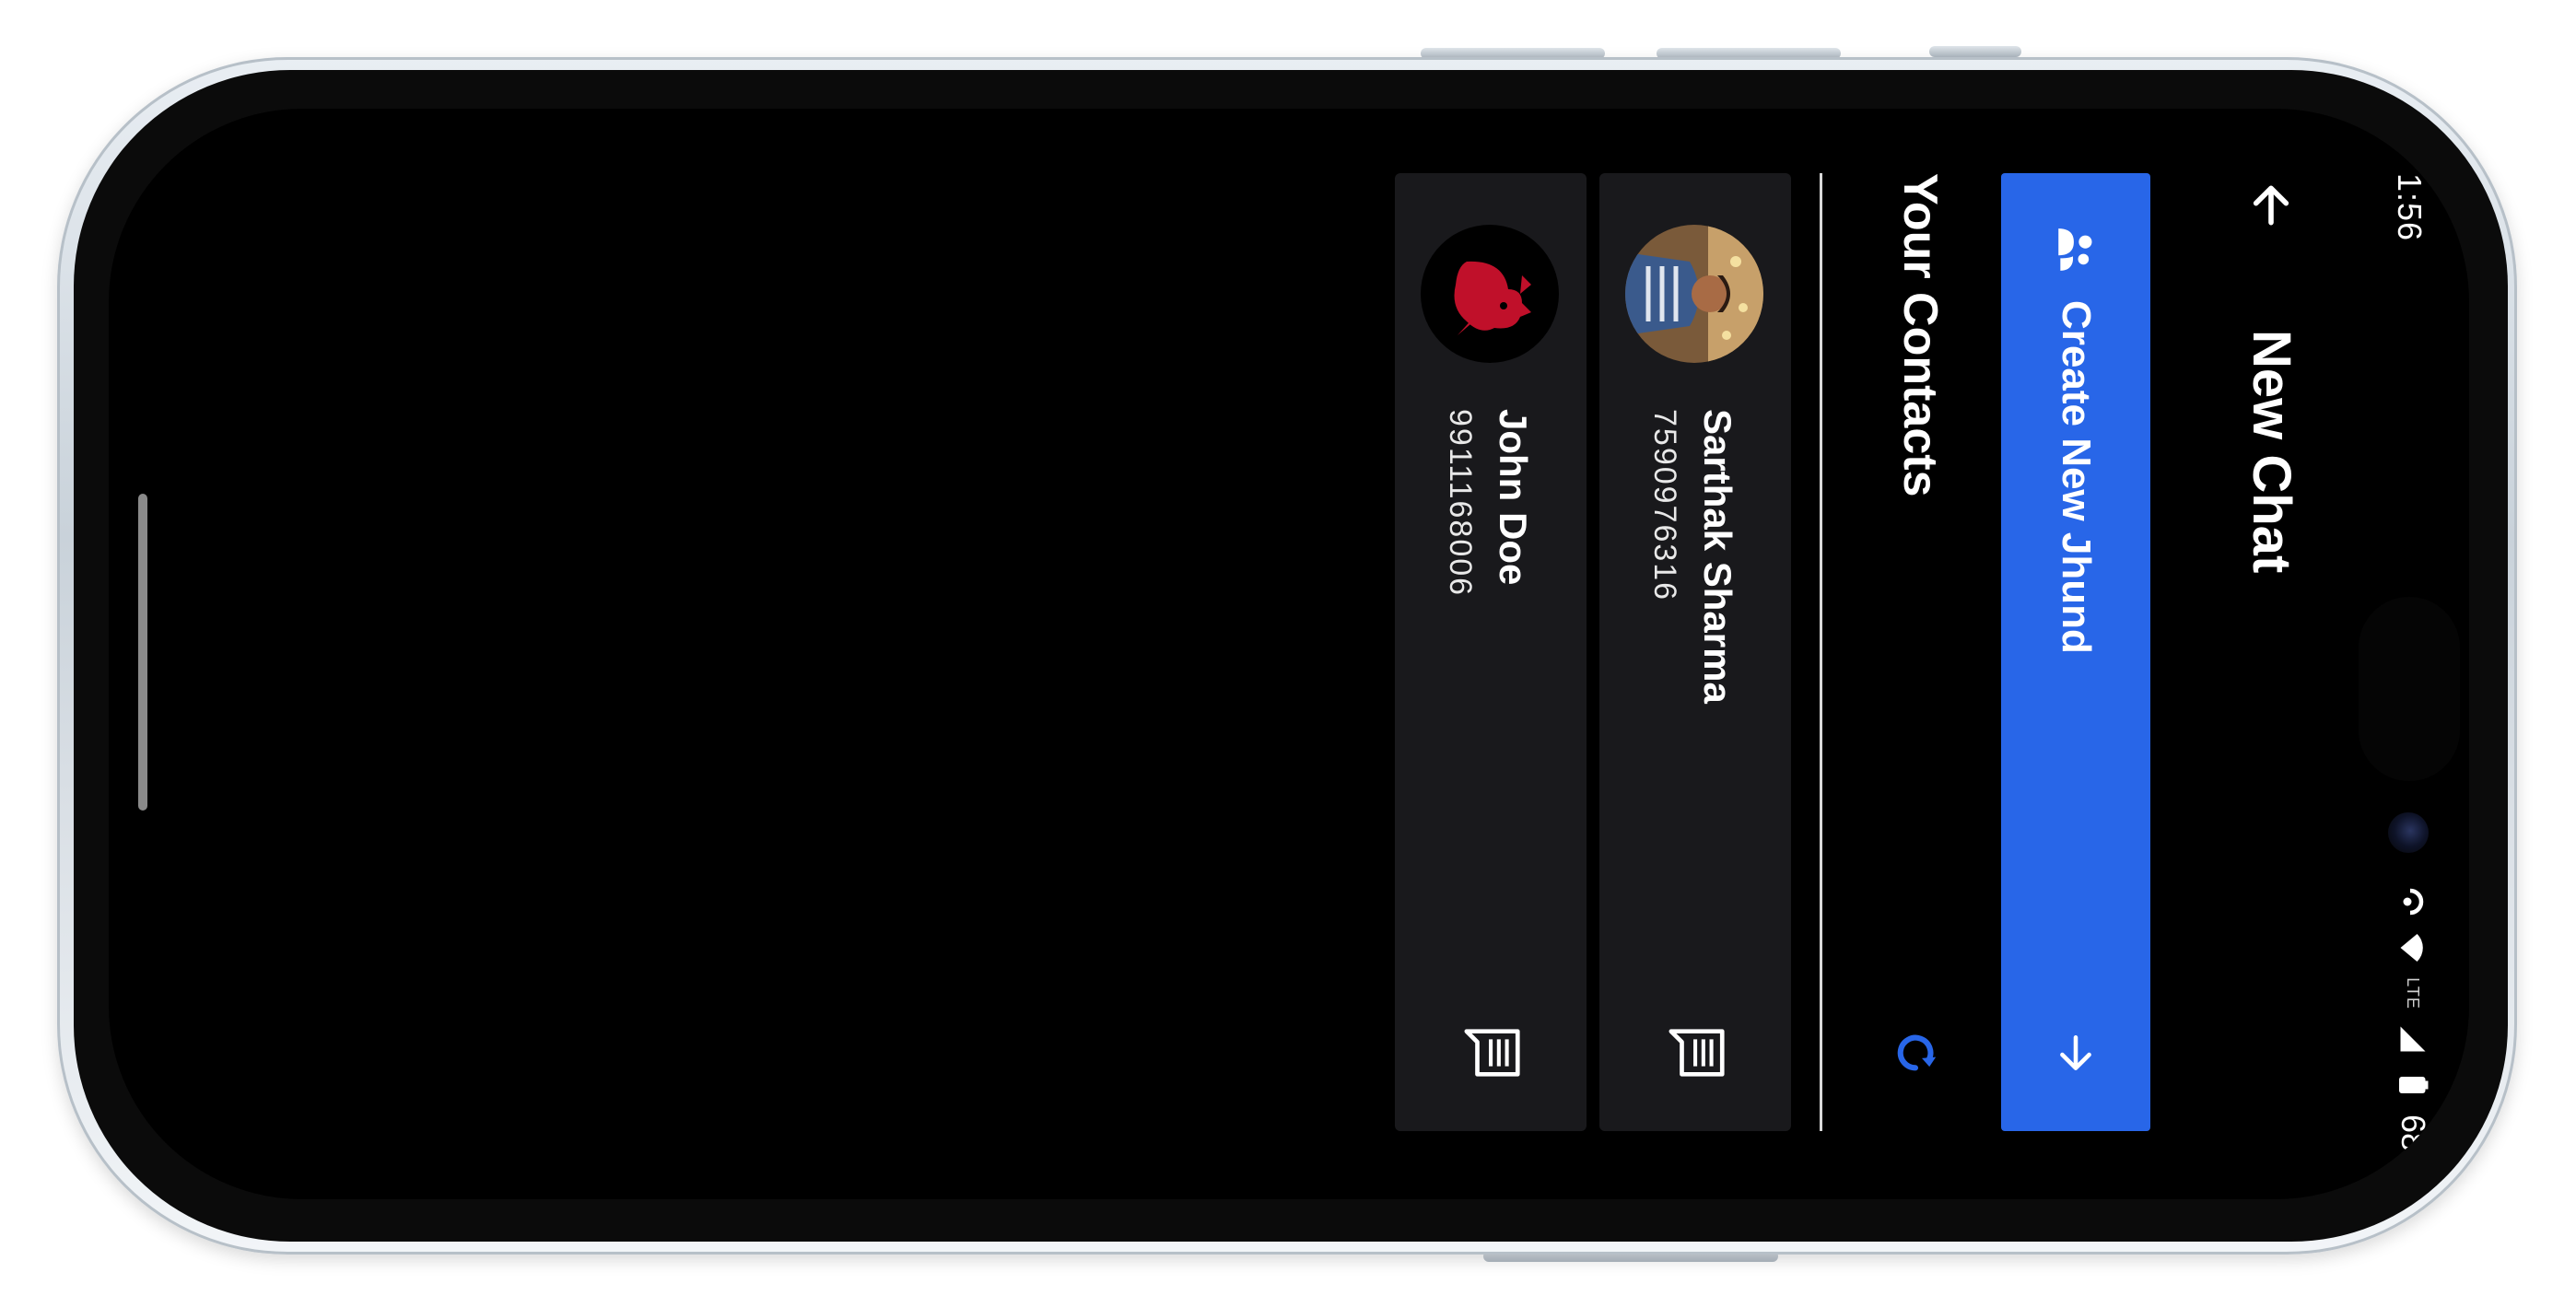 The image size is (2576, 1307). Describe the element at coordinates (2271, 654) in the screenshot. I see `app-header: New Chat` at that location.